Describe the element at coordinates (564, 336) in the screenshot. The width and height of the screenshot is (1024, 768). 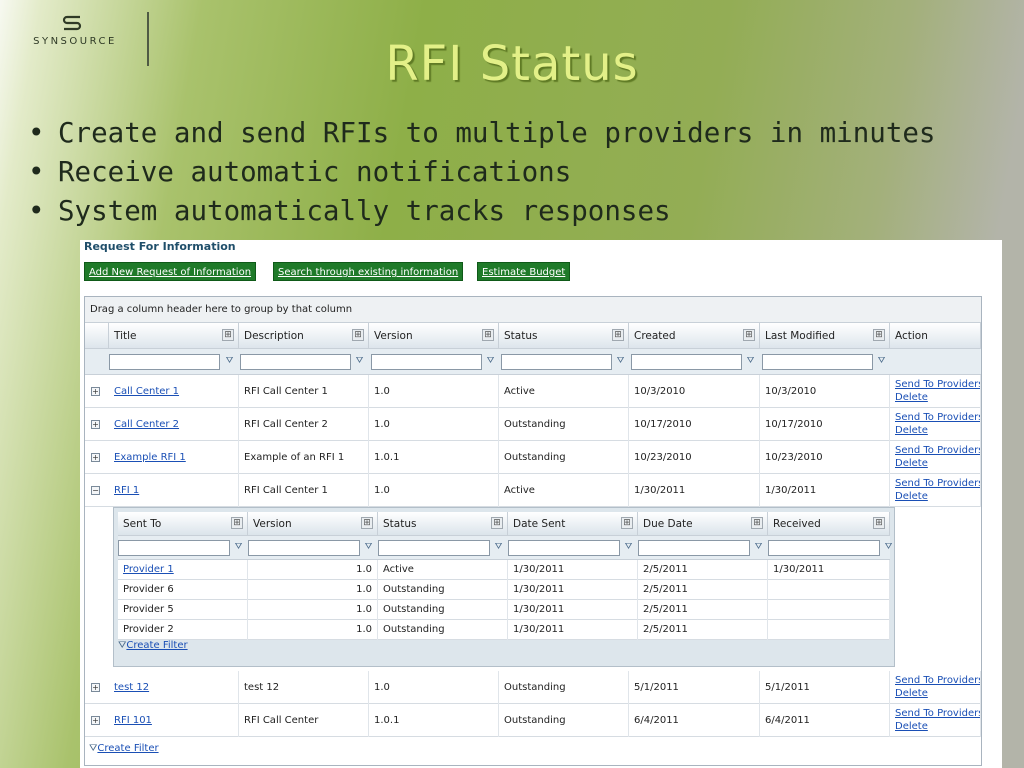
I see `column-header-status: Status ⊞` at that location.